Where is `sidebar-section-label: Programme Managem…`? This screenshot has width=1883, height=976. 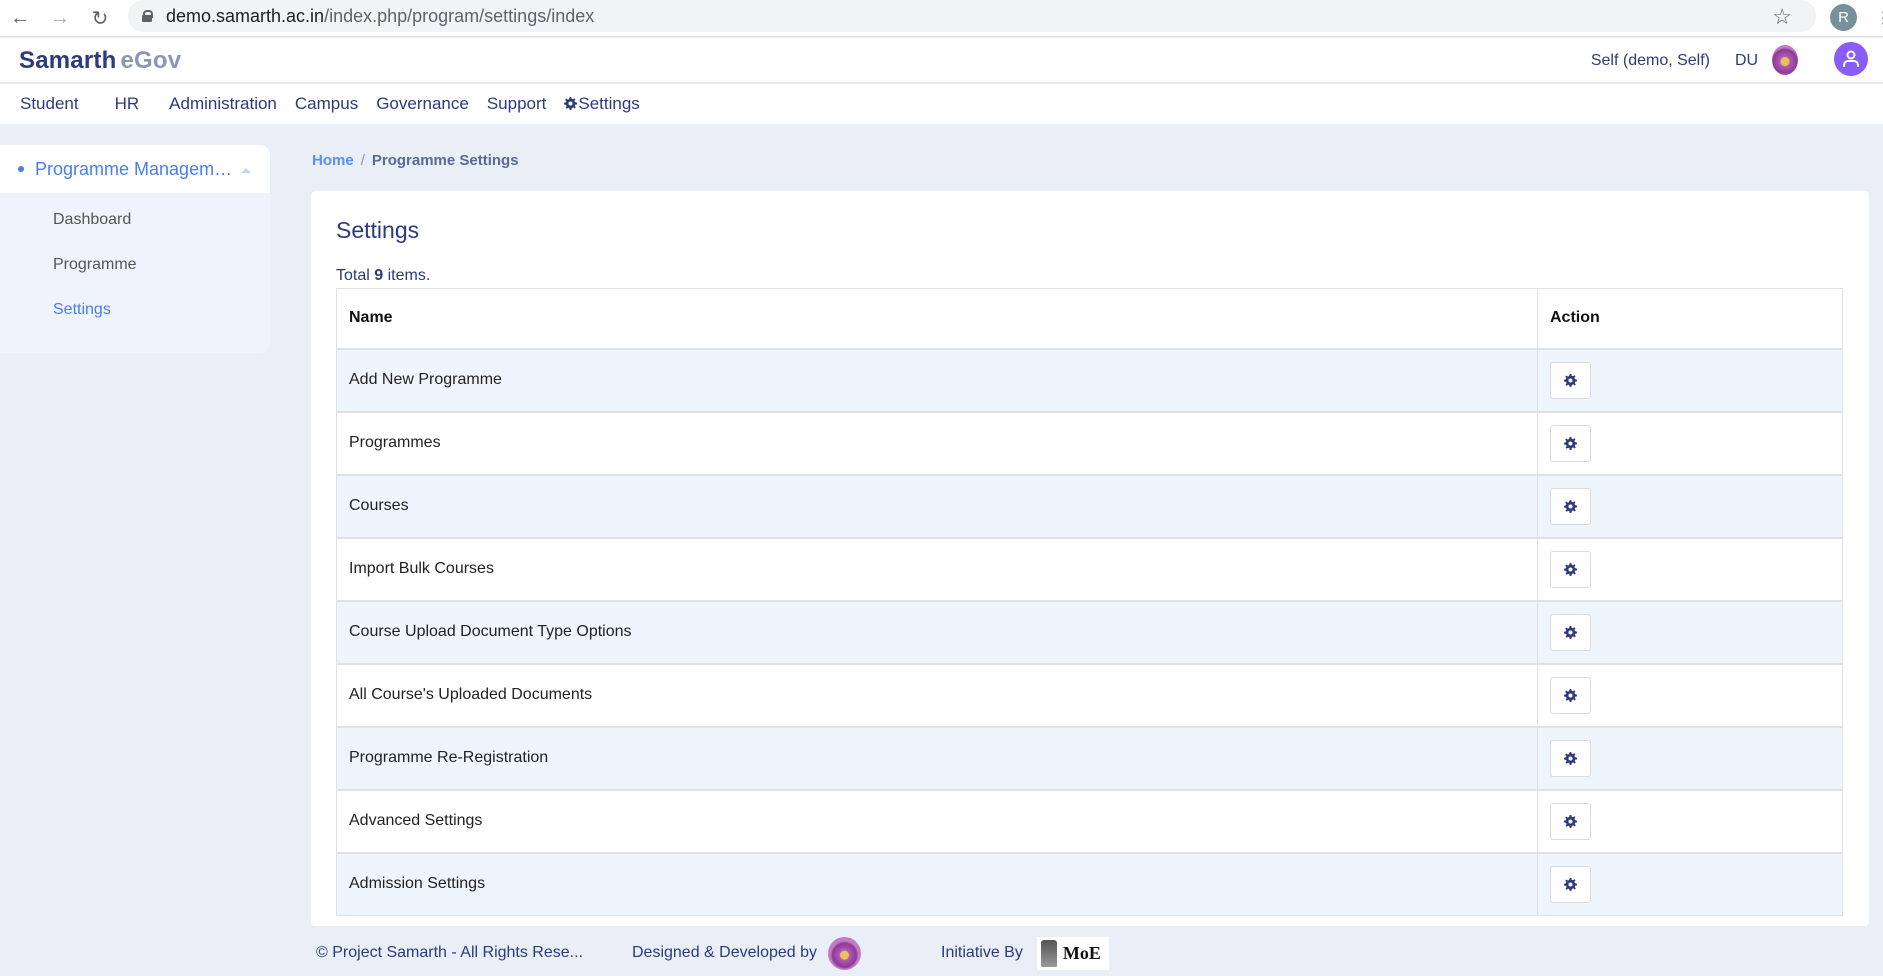 sidebar-section-label: Programme Managem… is located at coordinates (134, 168).